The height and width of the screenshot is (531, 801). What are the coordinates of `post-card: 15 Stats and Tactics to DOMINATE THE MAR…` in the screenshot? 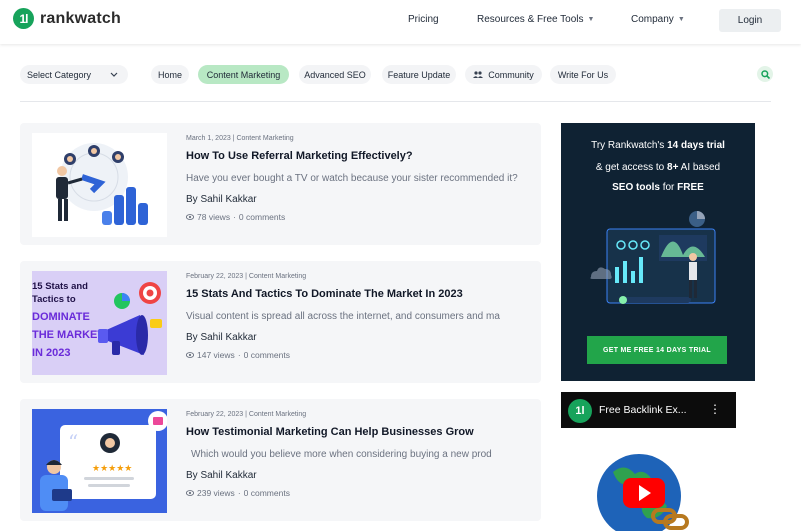 It's located at (280, 322).